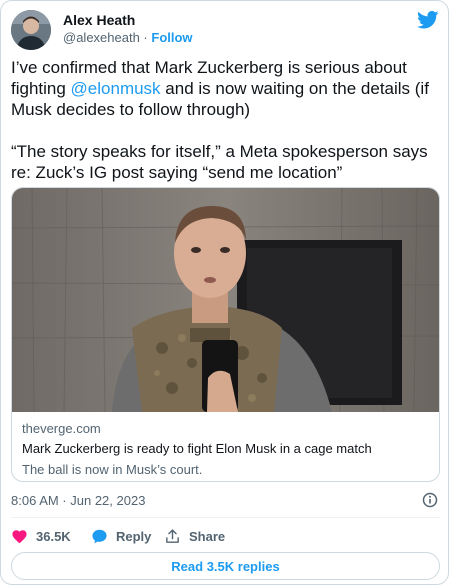 This screenshot has height=585, width=449. Describe the element at coordinates (19, 536) in the screenshot. I see `heart-icon` at that location.